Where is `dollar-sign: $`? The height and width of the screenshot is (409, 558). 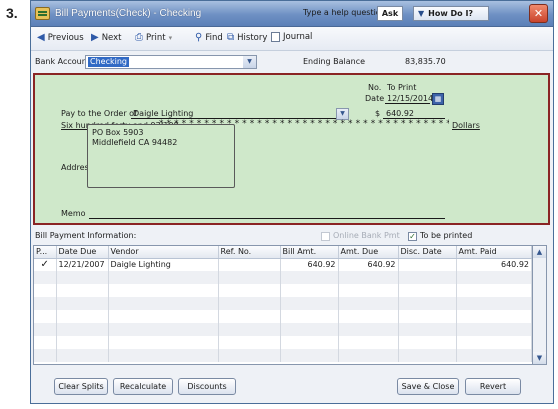 dollar-sign: $ is located at coordinates (378, 113).